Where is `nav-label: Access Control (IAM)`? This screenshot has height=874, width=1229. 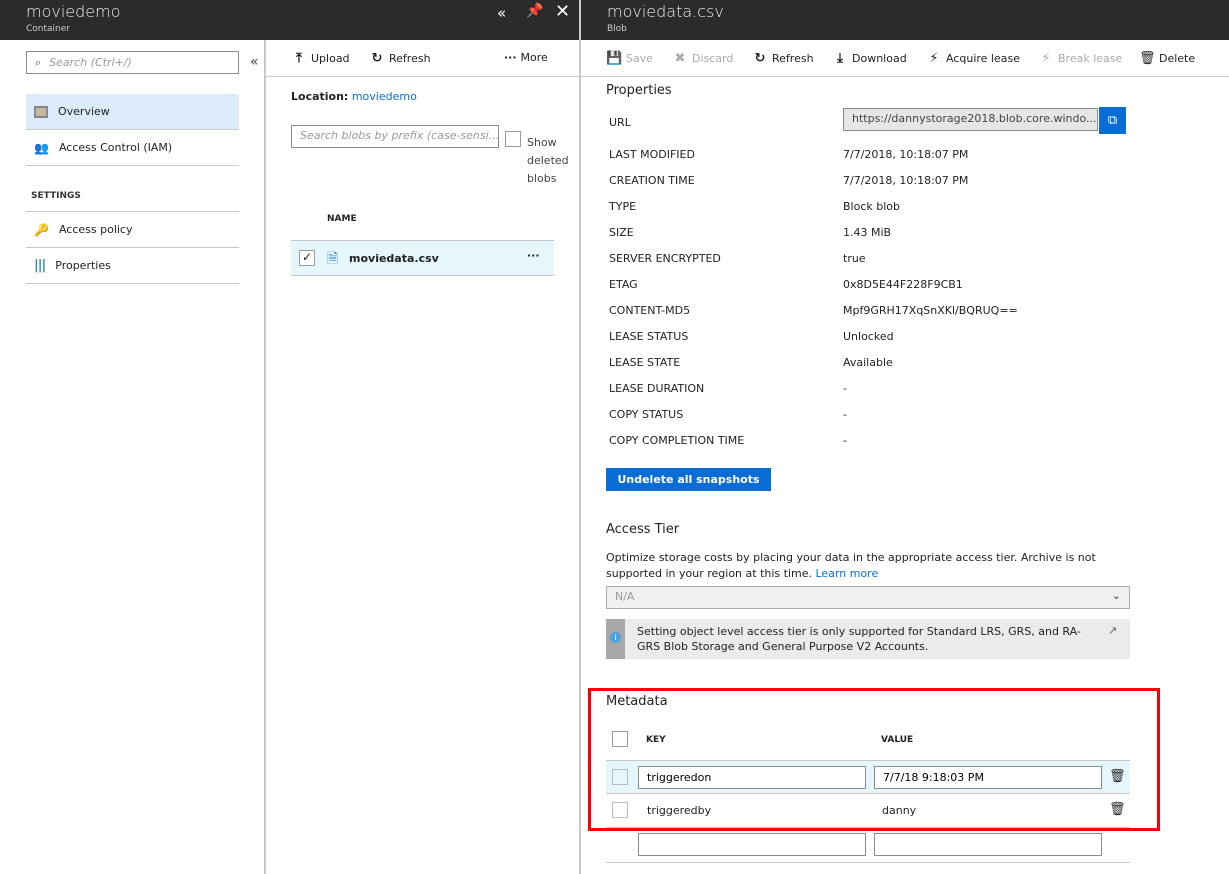
nav-label: Access Control (IAM) is located at coordinates (115, 147).